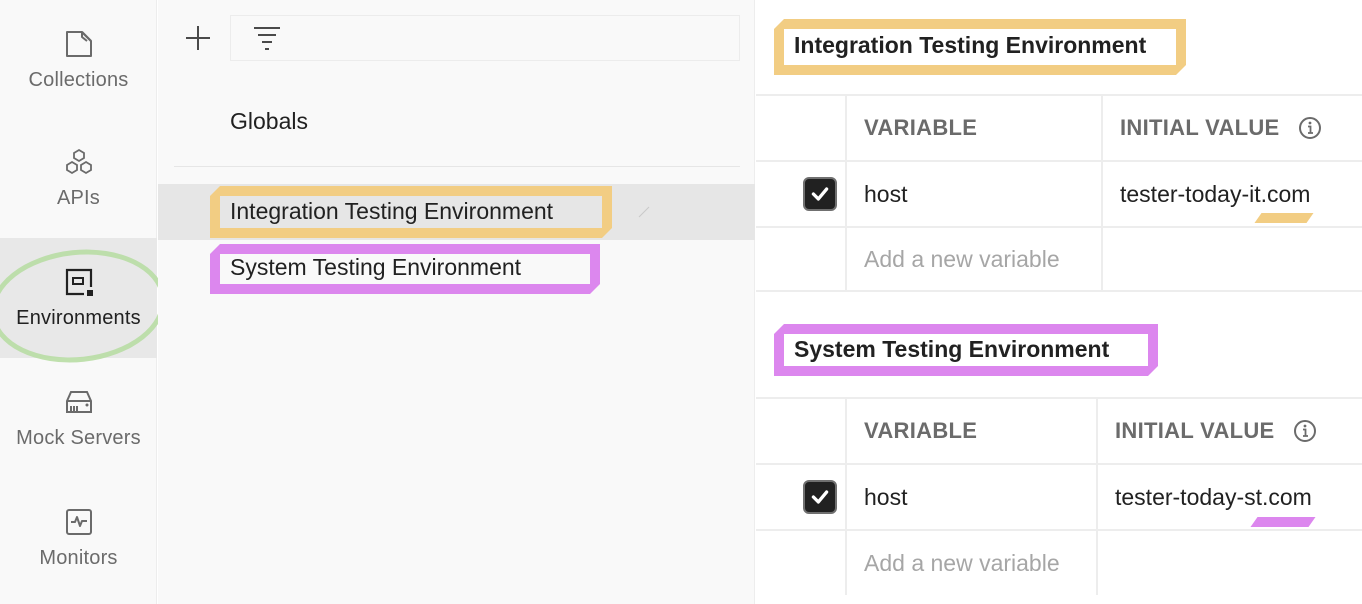  Describe the element at coordinates (515, 38) in the screenshot. I see `search-input` at that location.